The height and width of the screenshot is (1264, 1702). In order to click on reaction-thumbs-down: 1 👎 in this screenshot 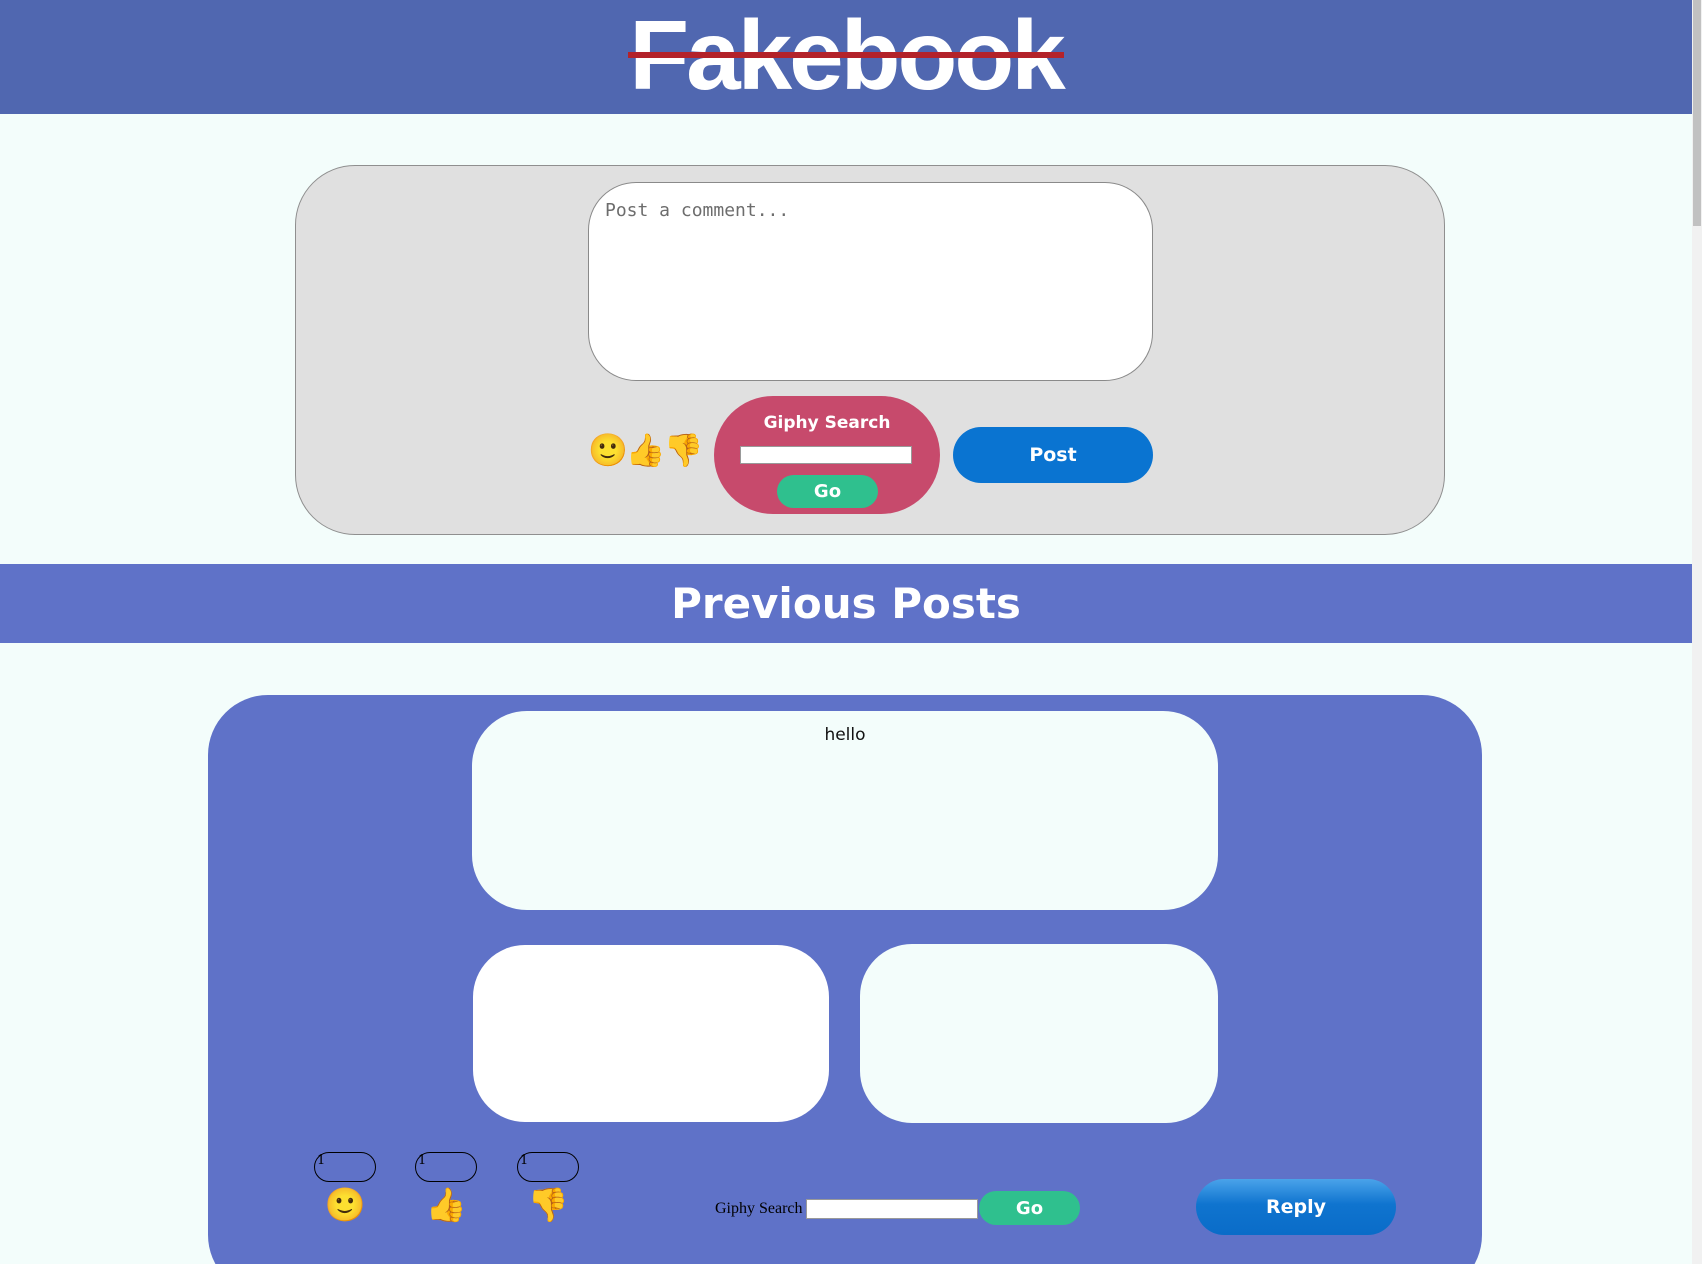, I will do `click(548, 1186)`.